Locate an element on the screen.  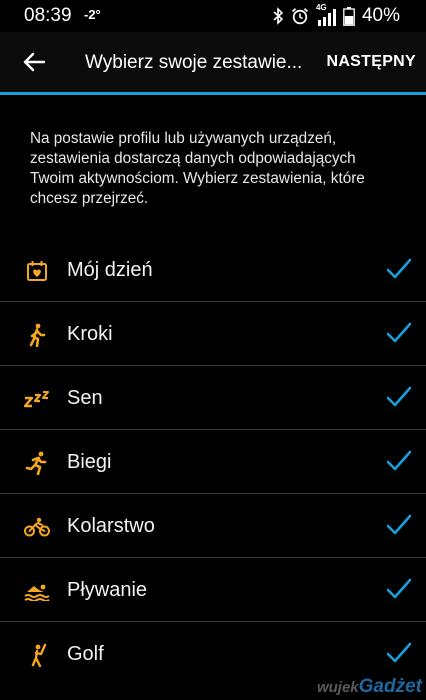
back-button is located at coordinates (34, 62).